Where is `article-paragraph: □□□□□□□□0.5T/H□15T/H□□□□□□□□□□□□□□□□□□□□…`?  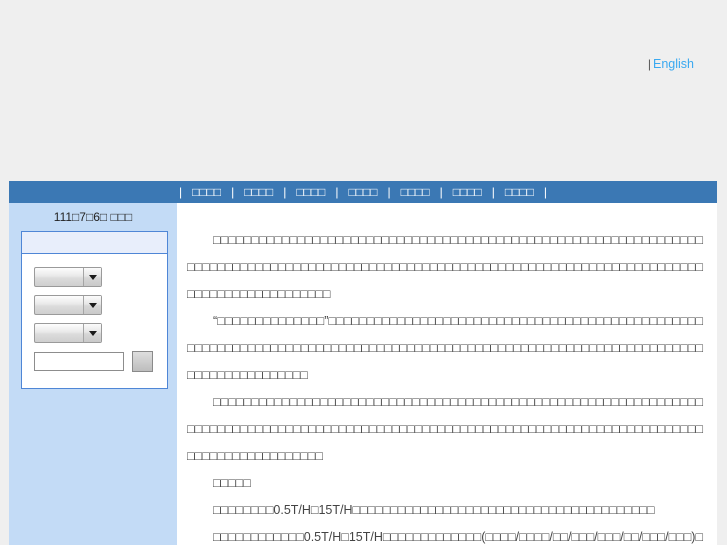 article-paragraph: □□□□□□□□0.5T/H□15T/H□□□□□□□□□□□□□□□□□□□□… is located at coordinates (434, 510).